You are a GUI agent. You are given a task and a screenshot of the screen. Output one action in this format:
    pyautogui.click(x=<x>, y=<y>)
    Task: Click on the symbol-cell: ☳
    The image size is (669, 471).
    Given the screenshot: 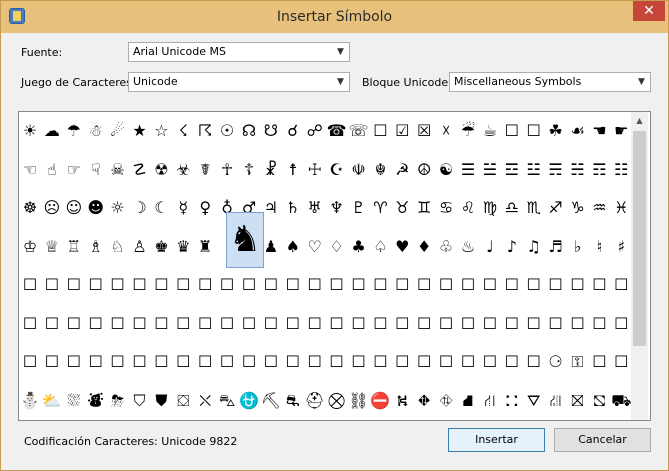 What is the action you would take?
    pyautogui.click(x=534, y=170)
    